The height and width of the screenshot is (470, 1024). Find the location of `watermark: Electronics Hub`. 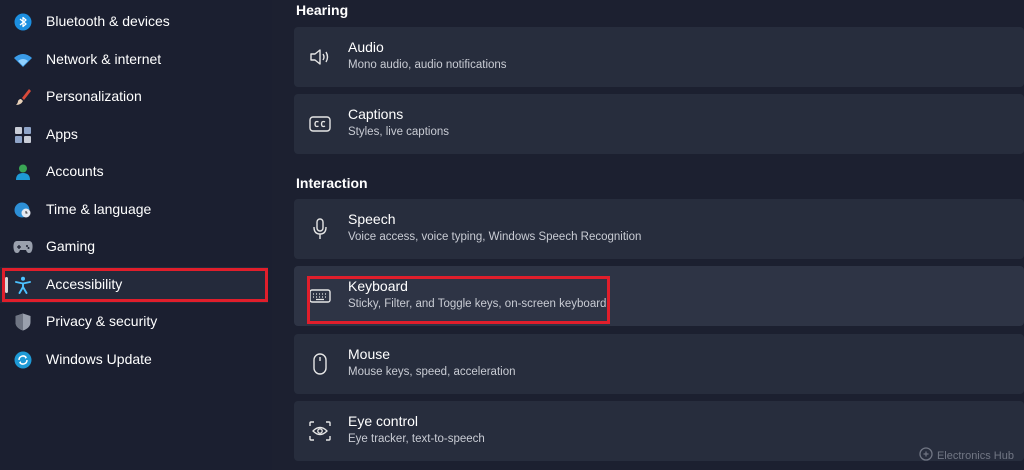

watermark: Electronics Hub is located at coordinates (966, 455).